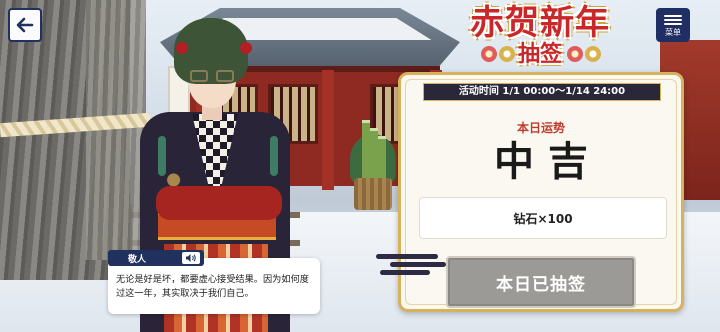 This screenshot has height=332, width=720. I want to click on event-logo: 赤贺新年 抽签, so click(540, 40).